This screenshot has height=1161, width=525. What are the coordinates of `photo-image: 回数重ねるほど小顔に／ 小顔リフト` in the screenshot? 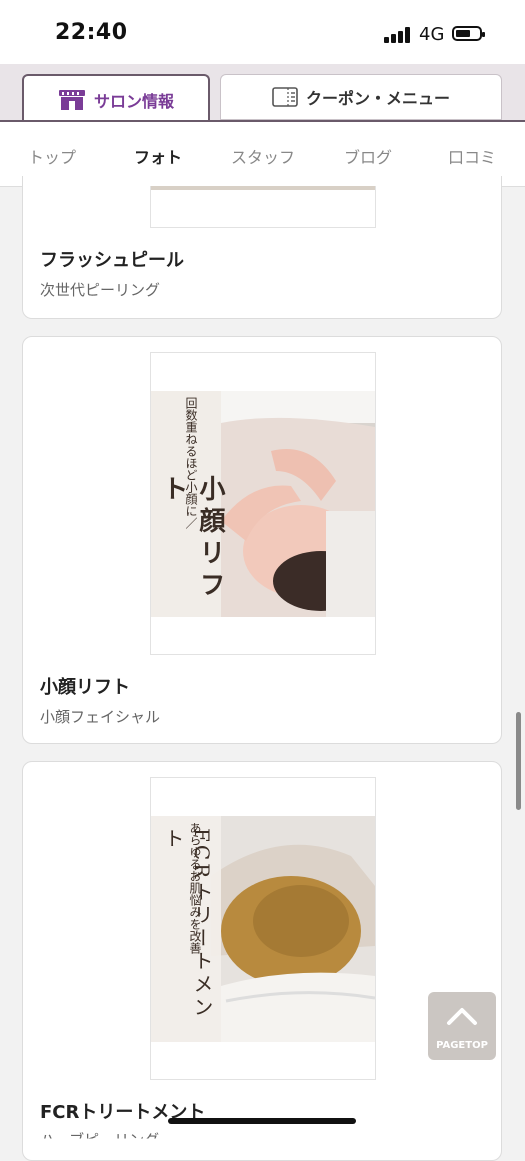 It's located at (263, 504).